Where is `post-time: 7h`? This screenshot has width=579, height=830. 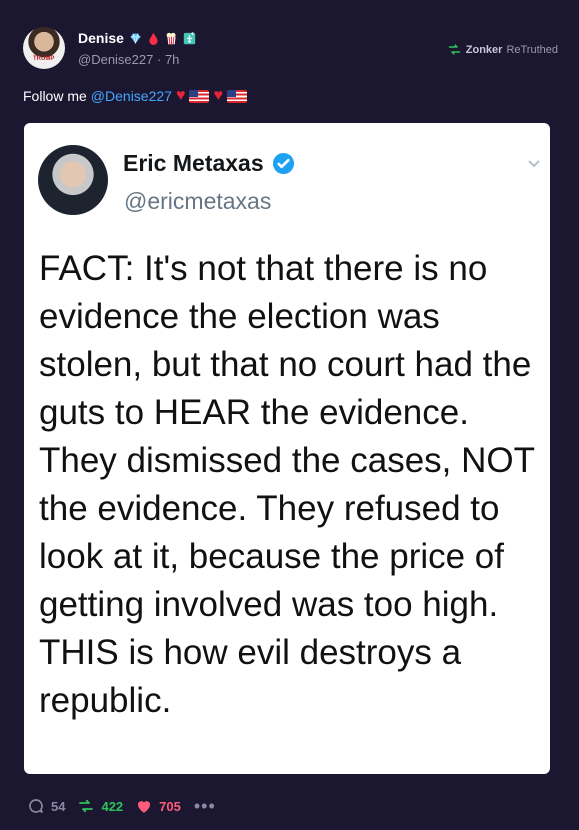
post-time: 7h is located at coordinates (172, 59).